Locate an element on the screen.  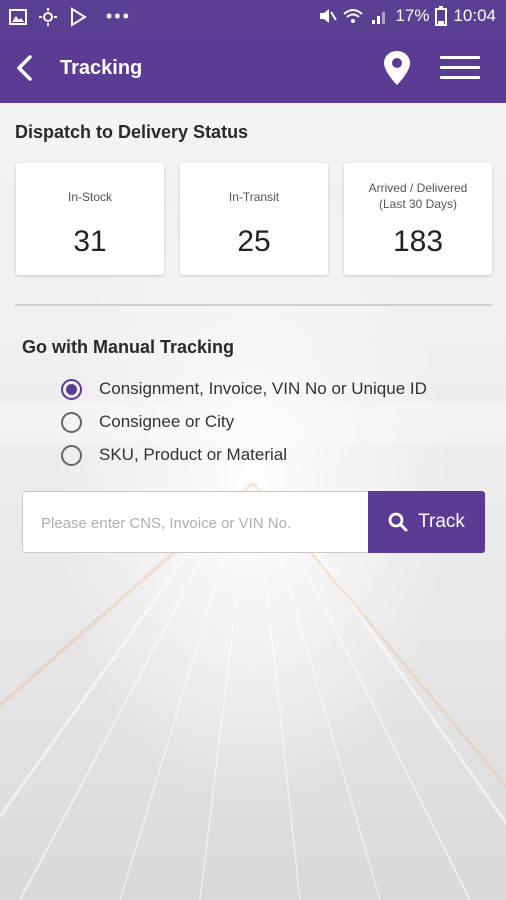
more-notifications-icon: ••• is located at coordinates (118, 16).